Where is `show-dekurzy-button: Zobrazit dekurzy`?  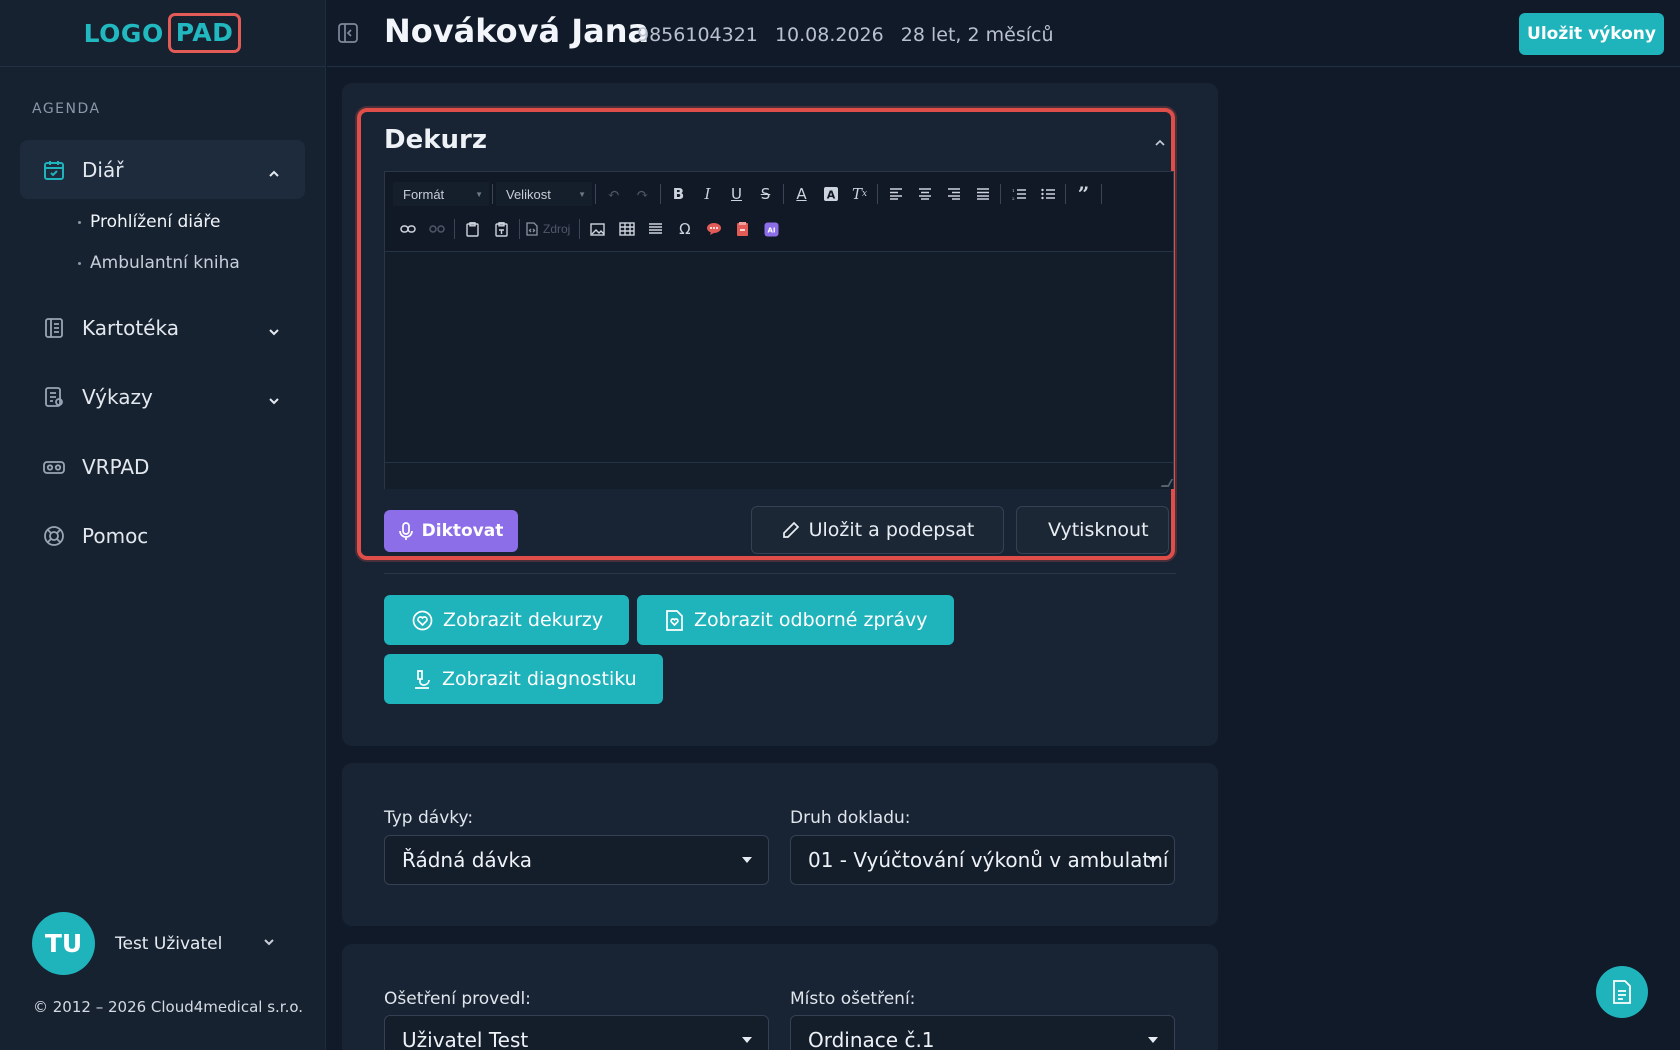 show-dekurzy-button: Zobrazit dekurzy is located at coordinates (506, 620).